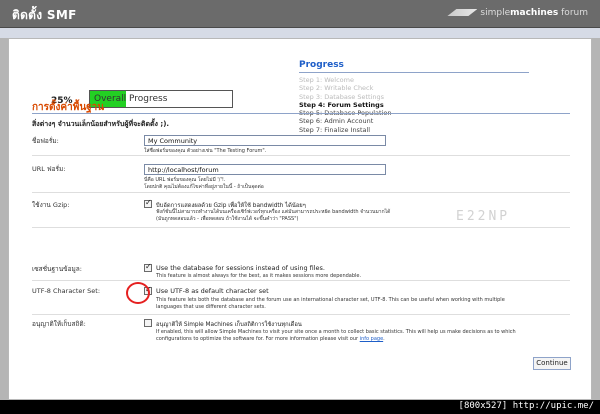 This screenshot has width=600, height=414. What do you see at coordinates (51, 205) in the screenshot?
I see `gzip-label: ใช้งาน Gzip:` at bounding box center [51, 205].